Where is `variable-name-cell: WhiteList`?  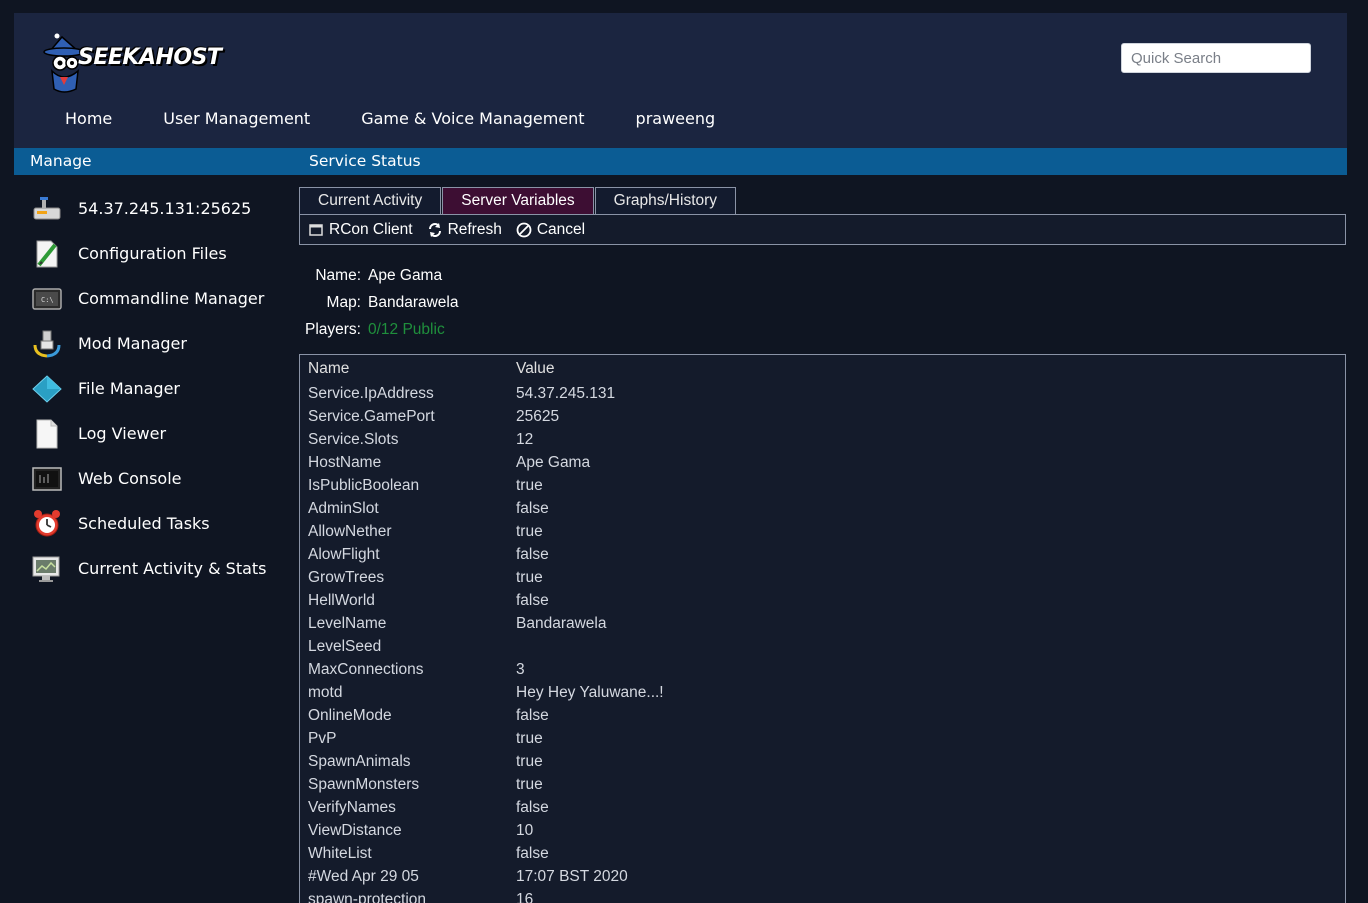
variable-name-cell: WhiteList is located at coordinates (340, 853).